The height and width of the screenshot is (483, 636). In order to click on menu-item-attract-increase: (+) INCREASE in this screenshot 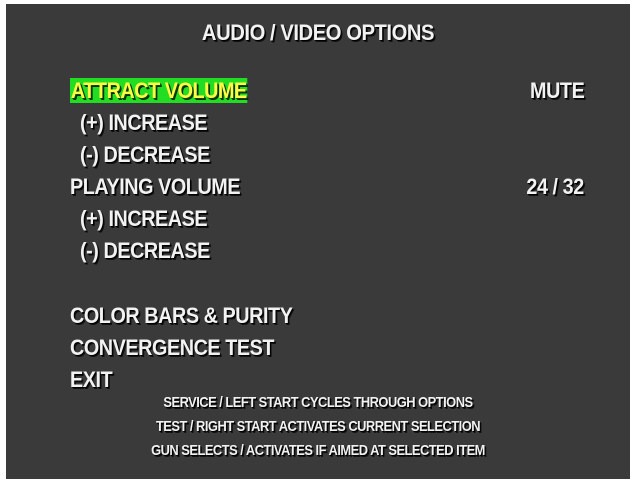, I will do `click(144, 123)`.